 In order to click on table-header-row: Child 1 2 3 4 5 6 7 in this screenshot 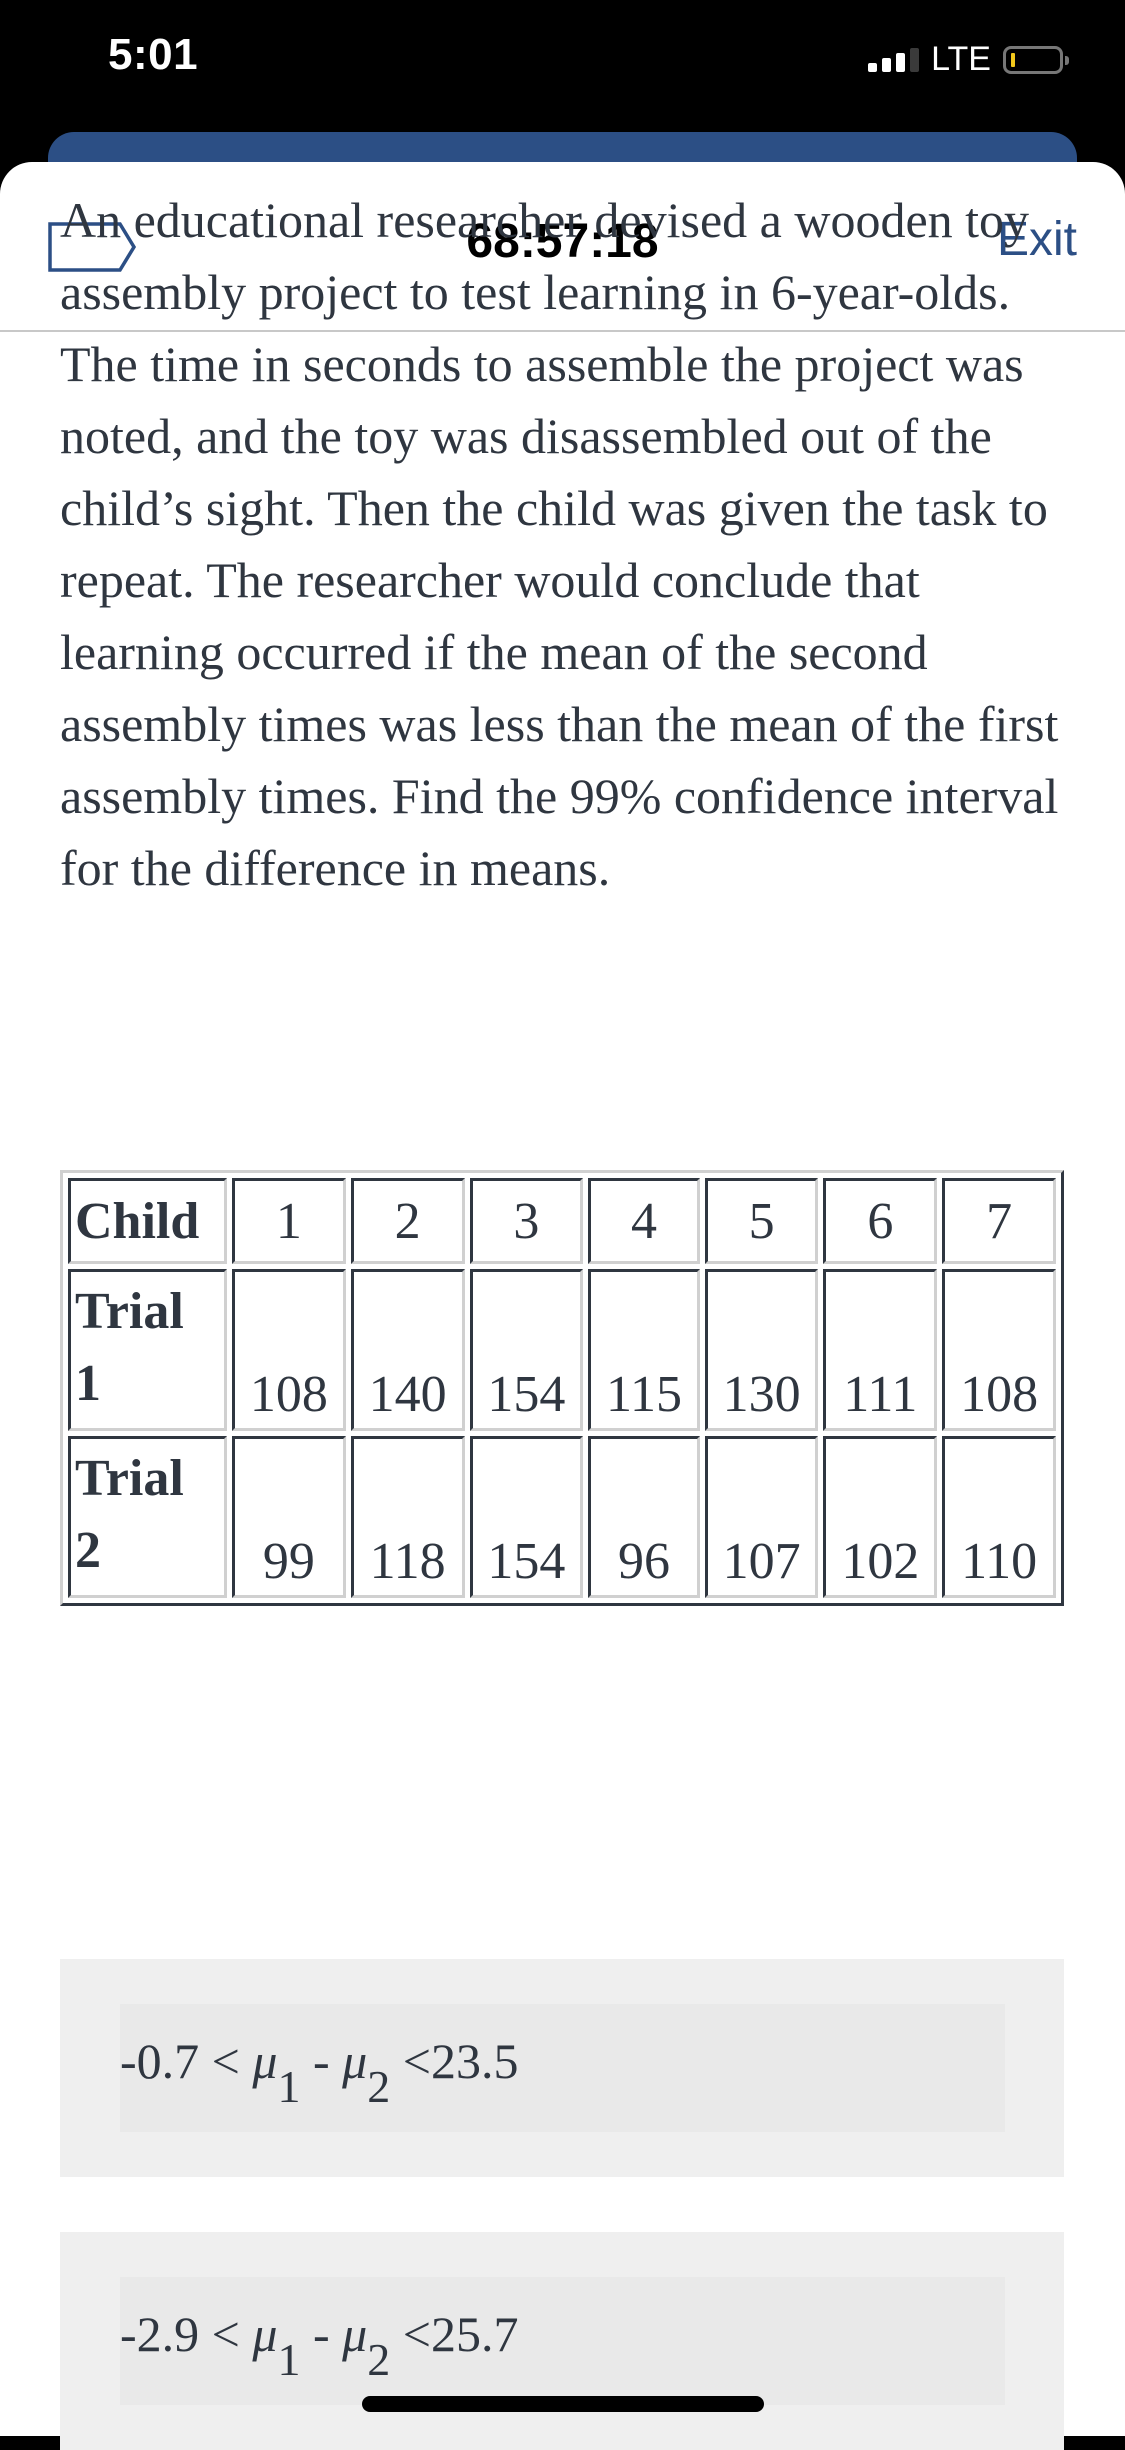, I will do `click(562, 1221)`.